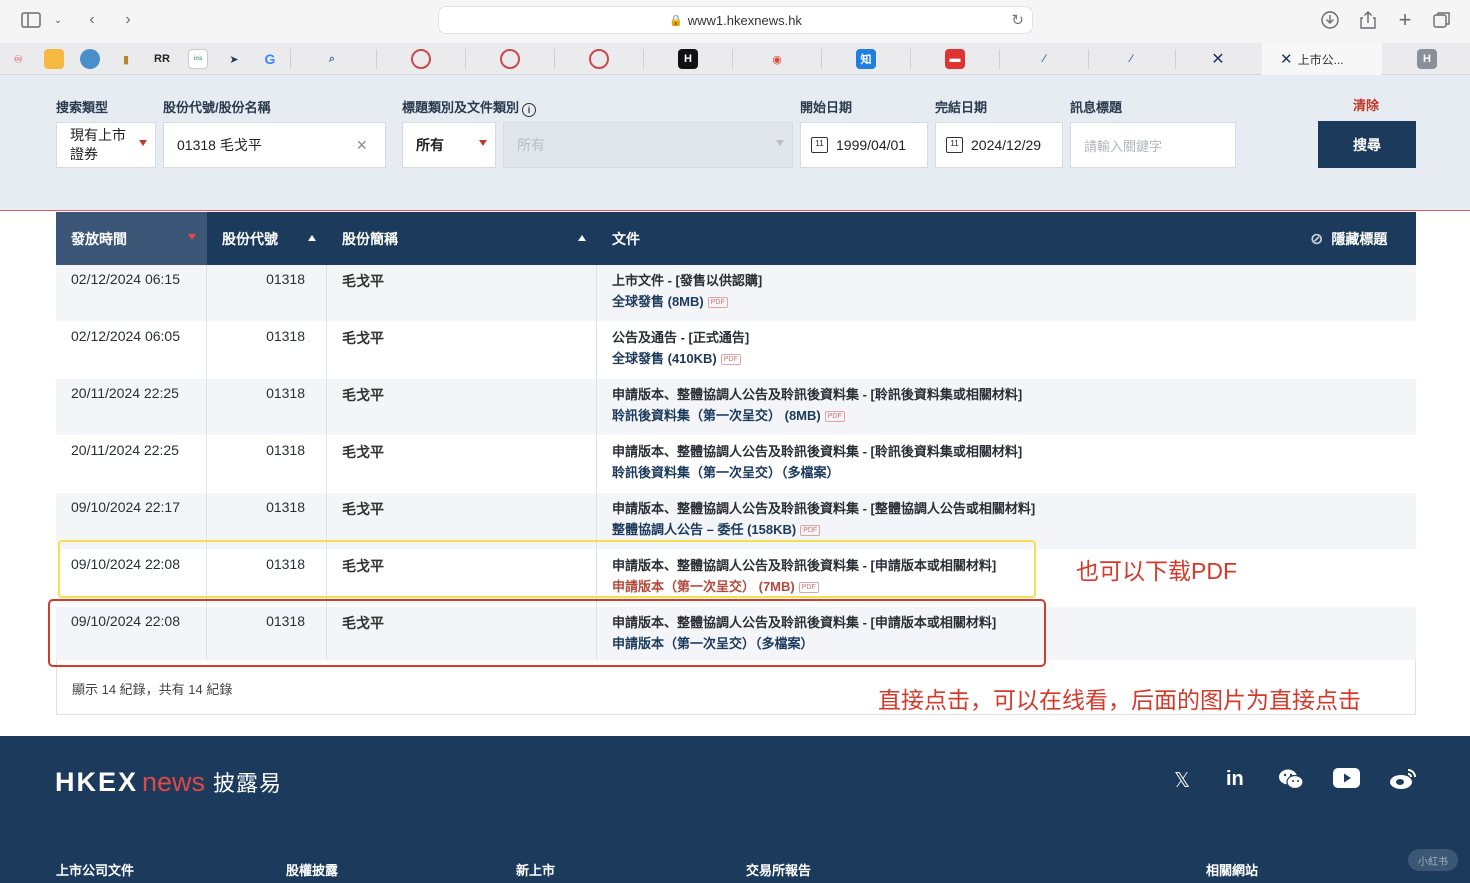 The height and width of the screenshot is (883, 1470). I want to click on forward-arrow-icon: ›, so click(128, 20).